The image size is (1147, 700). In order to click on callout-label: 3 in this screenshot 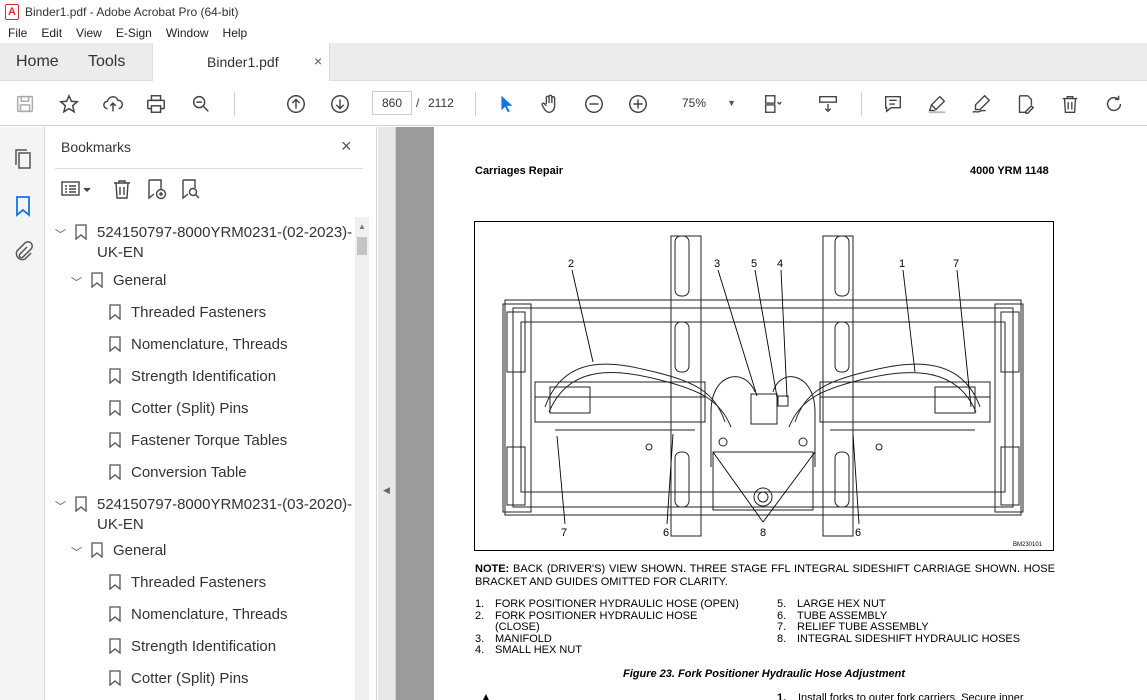, I will do `click(717, 264)`.